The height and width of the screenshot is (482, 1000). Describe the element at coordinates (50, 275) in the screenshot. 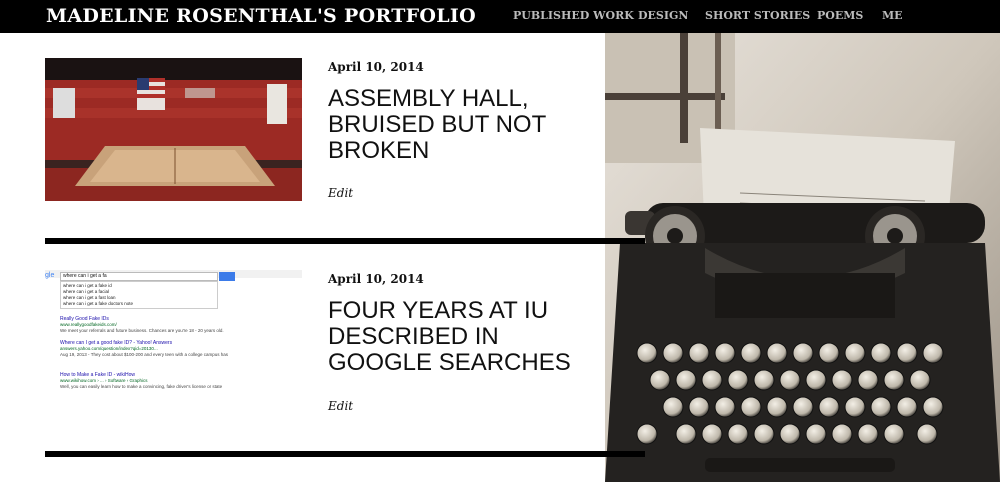

I see `google-logo: gle` at that location.